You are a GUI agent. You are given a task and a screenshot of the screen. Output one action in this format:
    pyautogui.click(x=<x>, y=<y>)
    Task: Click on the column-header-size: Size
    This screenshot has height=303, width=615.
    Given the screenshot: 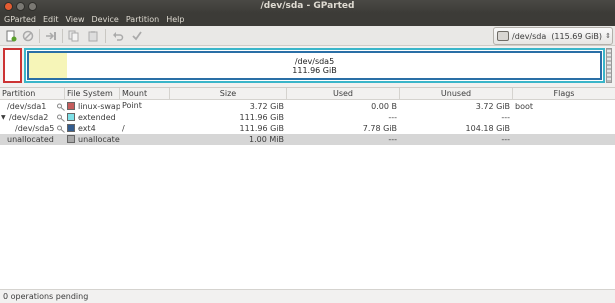 What is the action you would take?
    pyautogui.click(x=228, y=94)
    